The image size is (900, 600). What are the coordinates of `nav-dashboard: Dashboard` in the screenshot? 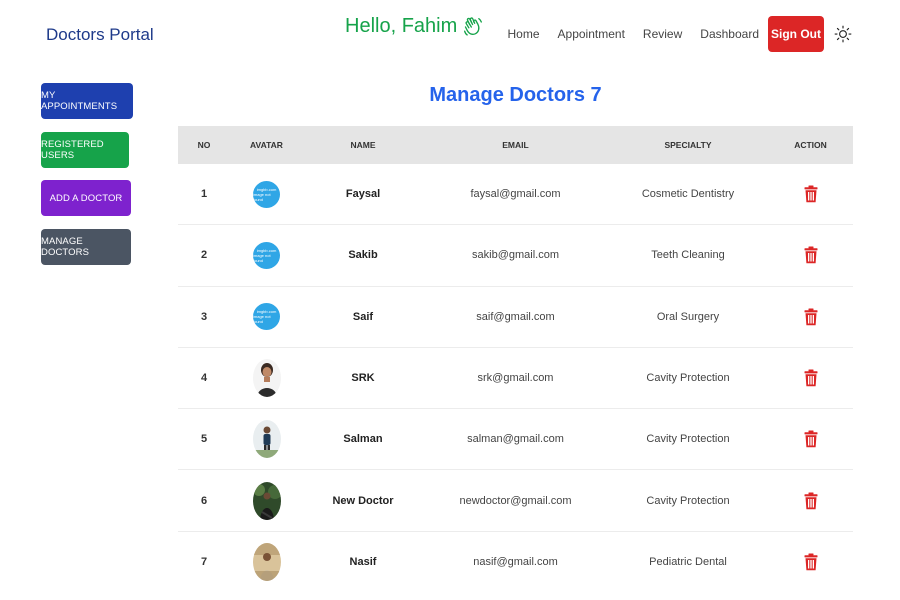 It's located at (729, 34).